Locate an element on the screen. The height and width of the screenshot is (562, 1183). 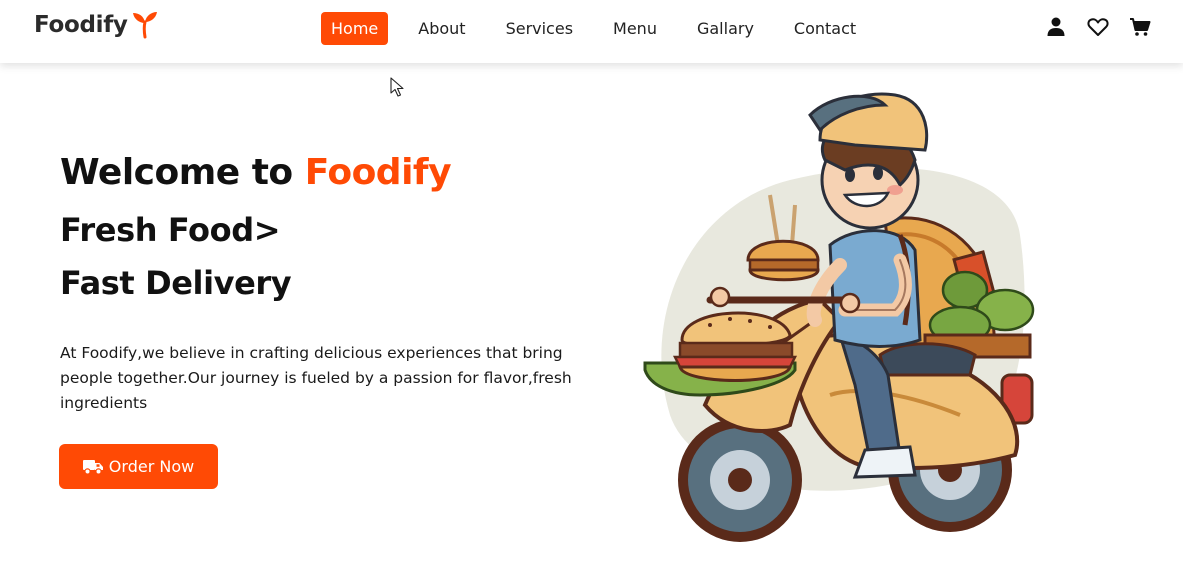
nav-menu: Menu is located at coordinates (635, 28).